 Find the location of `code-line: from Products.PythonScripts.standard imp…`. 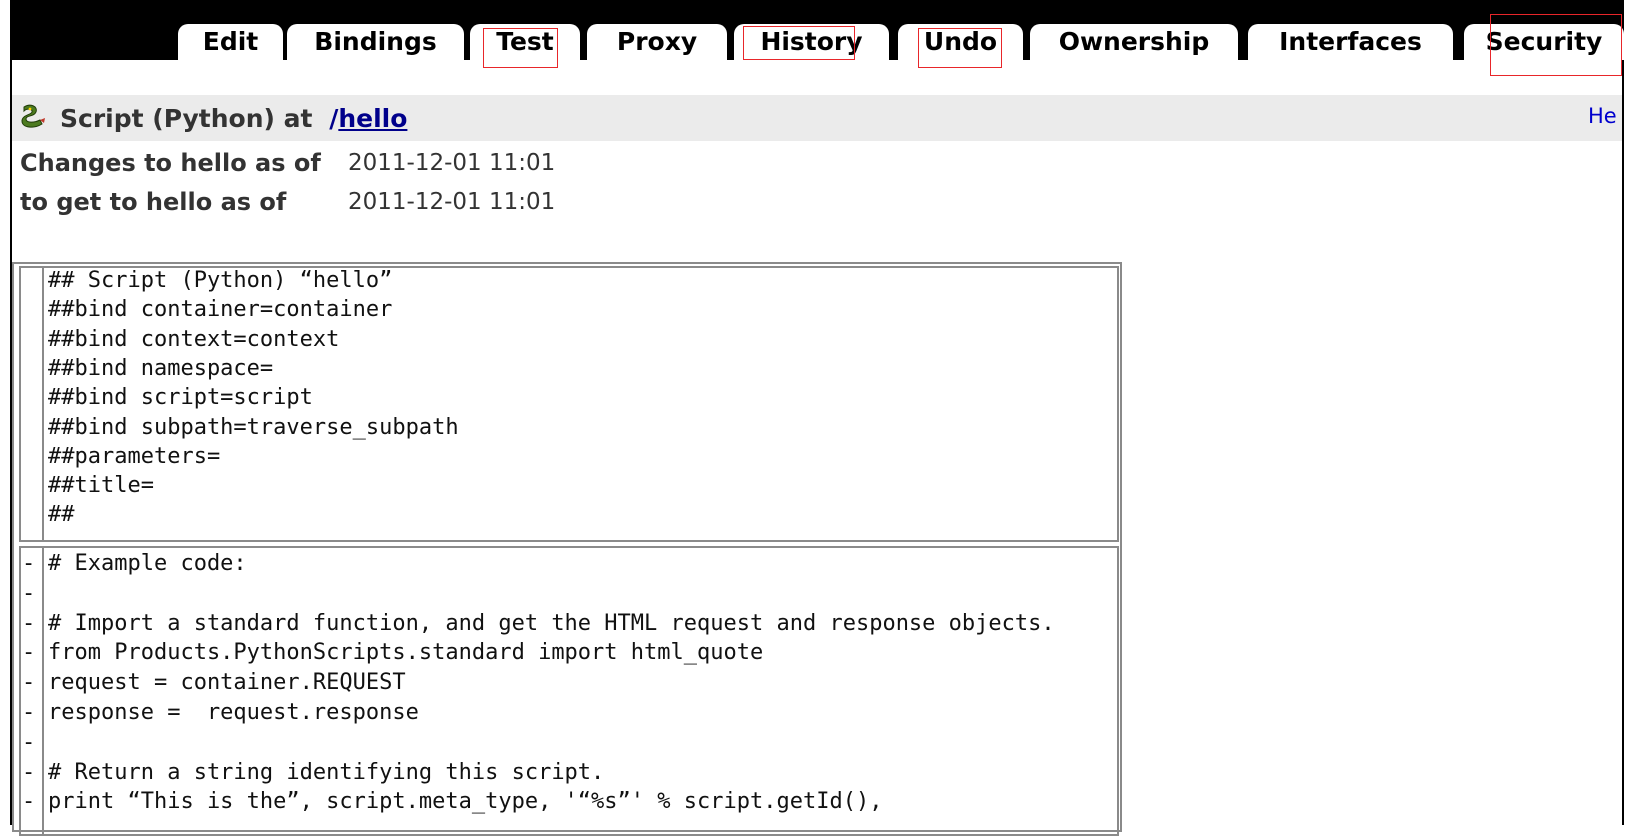

code-line: from Products.PythonScripts.standard imp… is located at coordinates (406, 653).